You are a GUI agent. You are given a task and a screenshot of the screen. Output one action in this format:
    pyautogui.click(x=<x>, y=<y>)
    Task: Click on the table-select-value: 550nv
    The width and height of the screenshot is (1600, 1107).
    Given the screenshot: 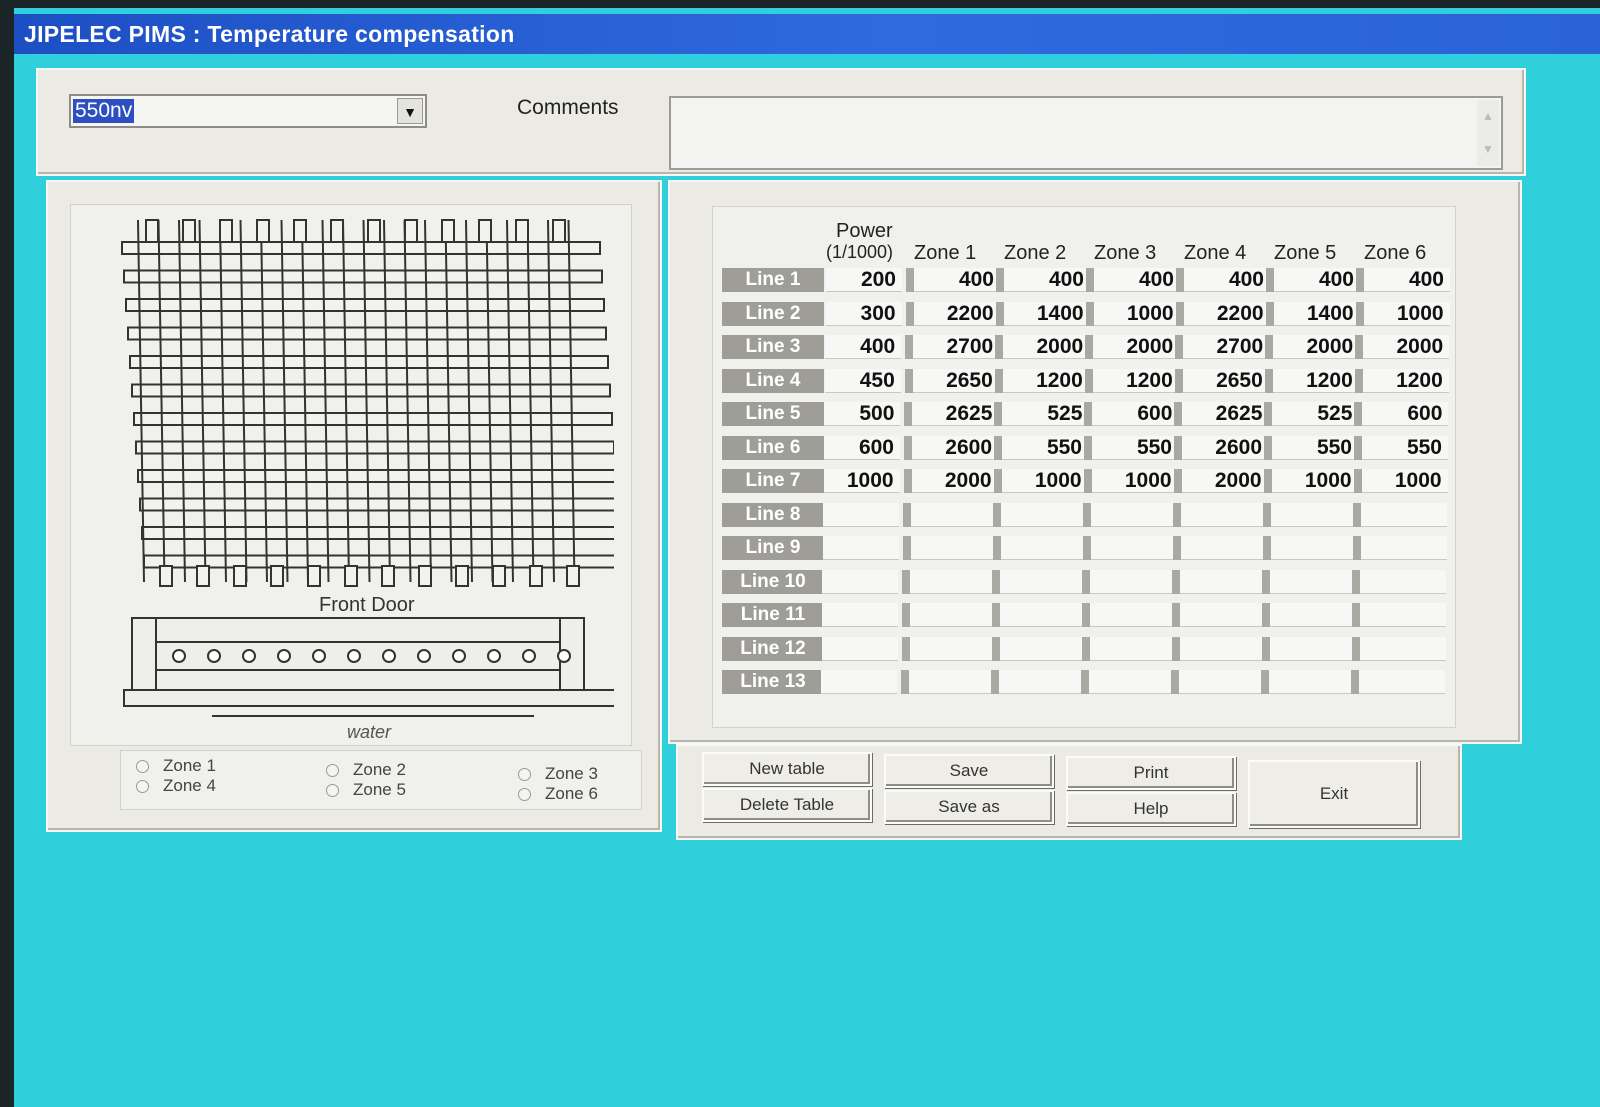 What is the action you would take?
    pyautogui.click(x=104, y=111)
    